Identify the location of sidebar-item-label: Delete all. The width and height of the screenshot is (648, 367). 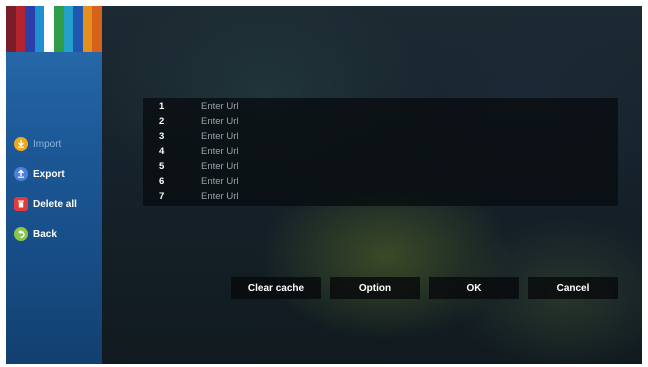
(55, 204).